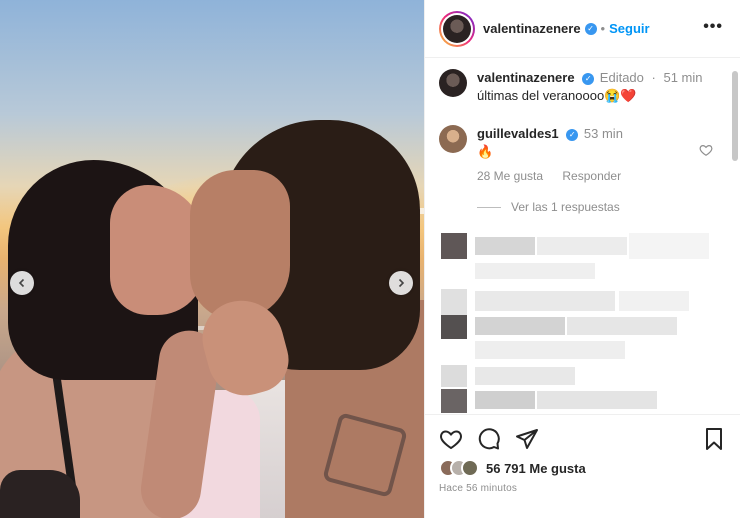 This screenshot has width=740, height=518. Describe the element at coordinates (714, 439) in the screenshot. I see `bookmark-icon` at that location.